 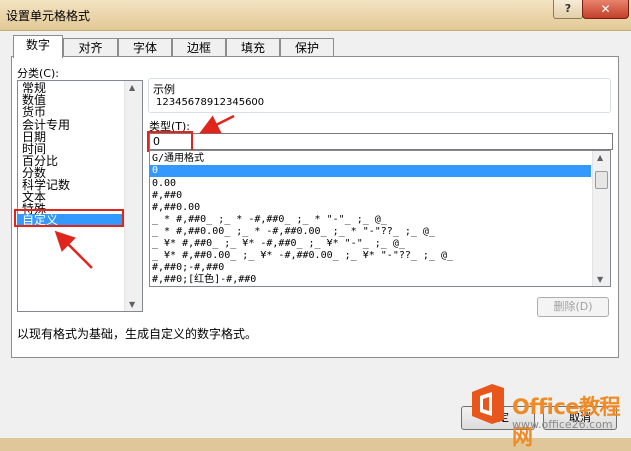 What do you see at coordinates (144, 191) in the screenshot?
I see `annotation-arrows` at bounding box center [144, 191].